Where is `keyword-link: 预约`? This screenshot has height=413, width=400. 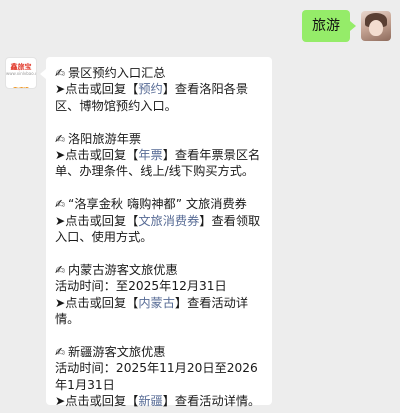
keyword-link: 预约 is located at coordinates (150, 89).